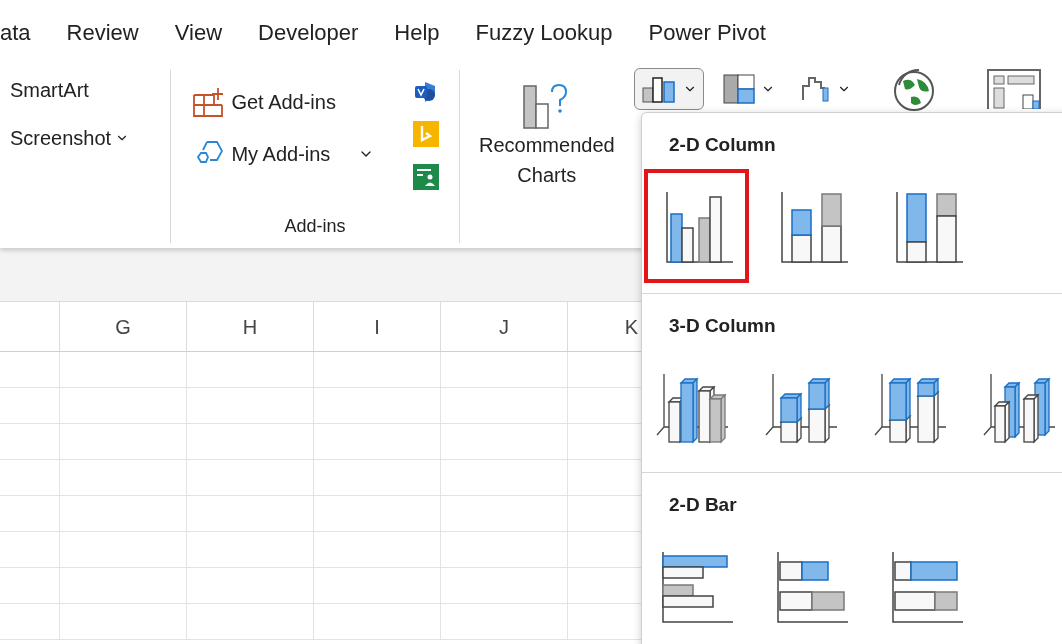  I want to click on menu-tab: Power Pivot, so click(707, 32).